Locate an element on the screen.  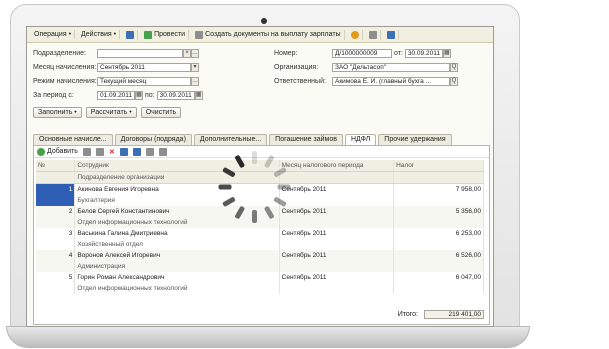
accrual-month-field: Сентябрь 2011 is located at coordinates (144, 67).